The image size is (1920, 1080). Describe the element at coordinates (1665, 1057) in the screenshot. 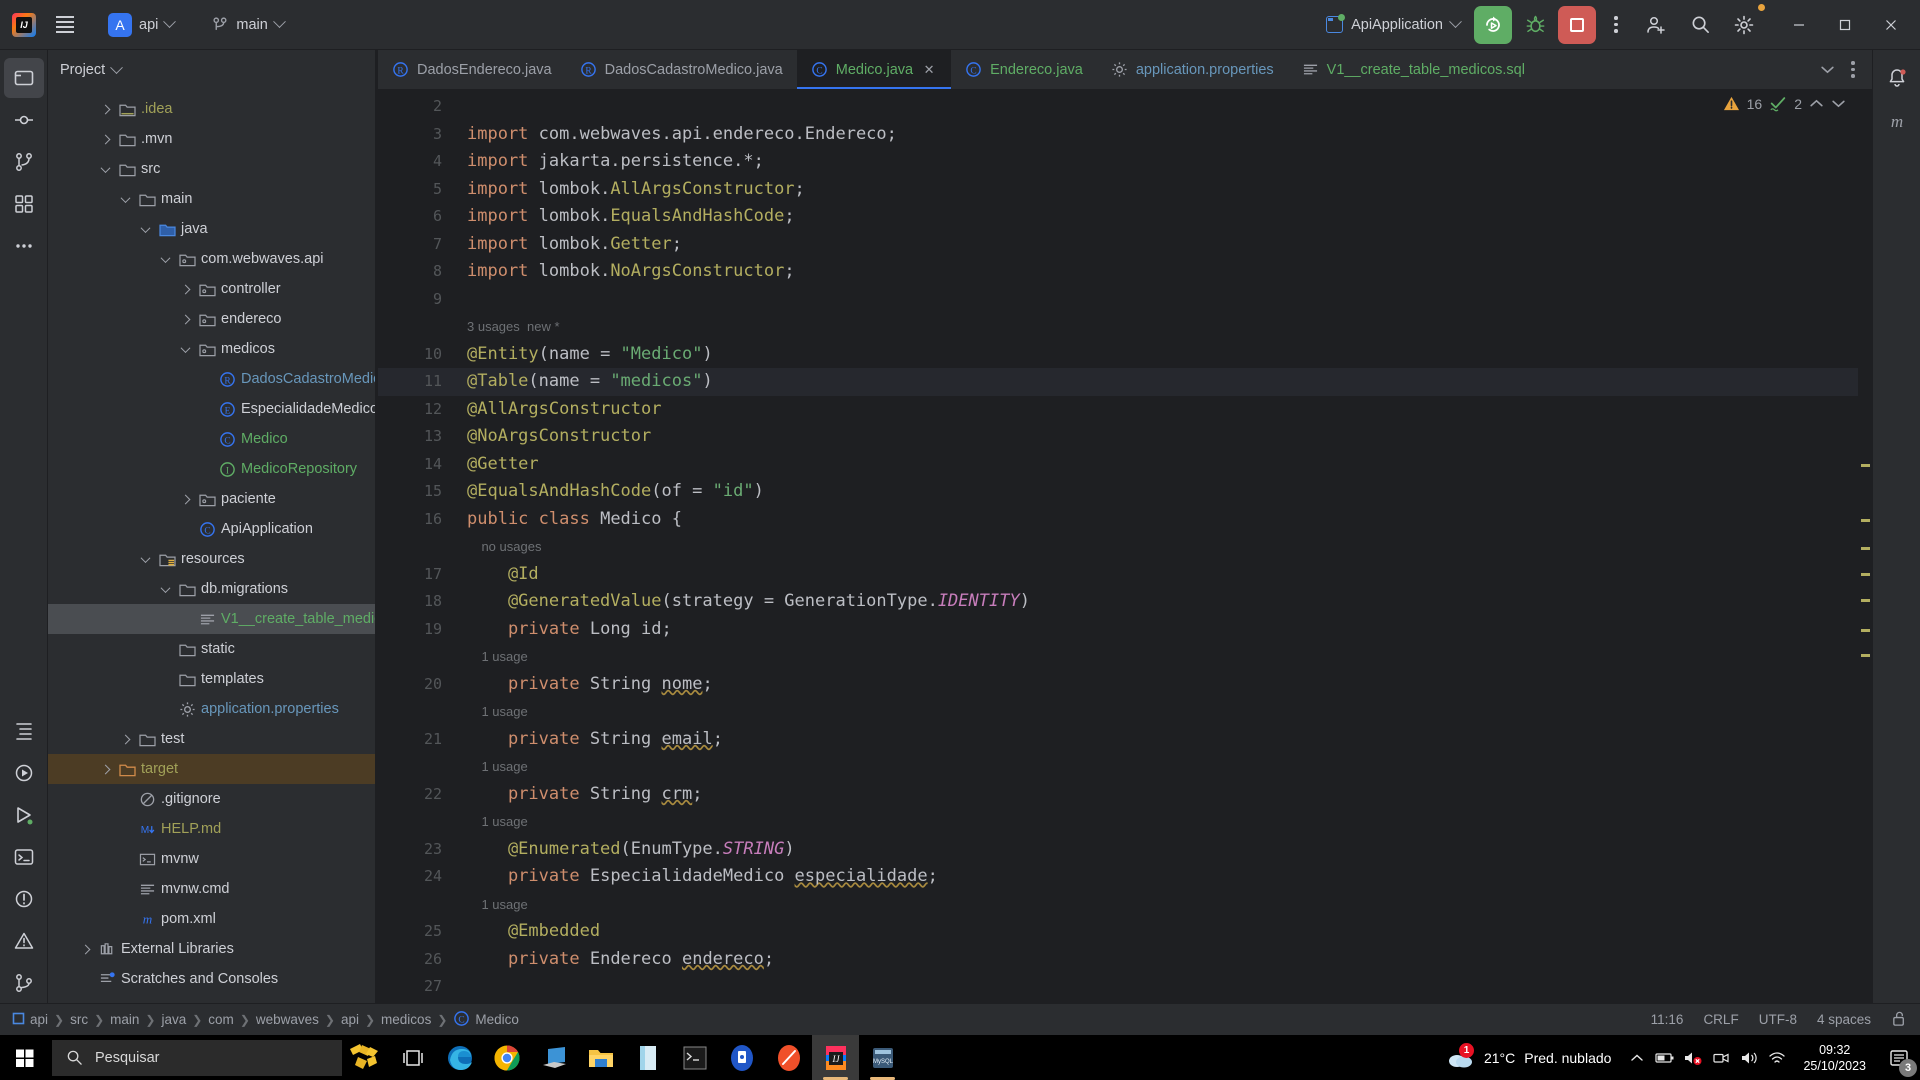

I see `tray-battery-icon-button` at that location.